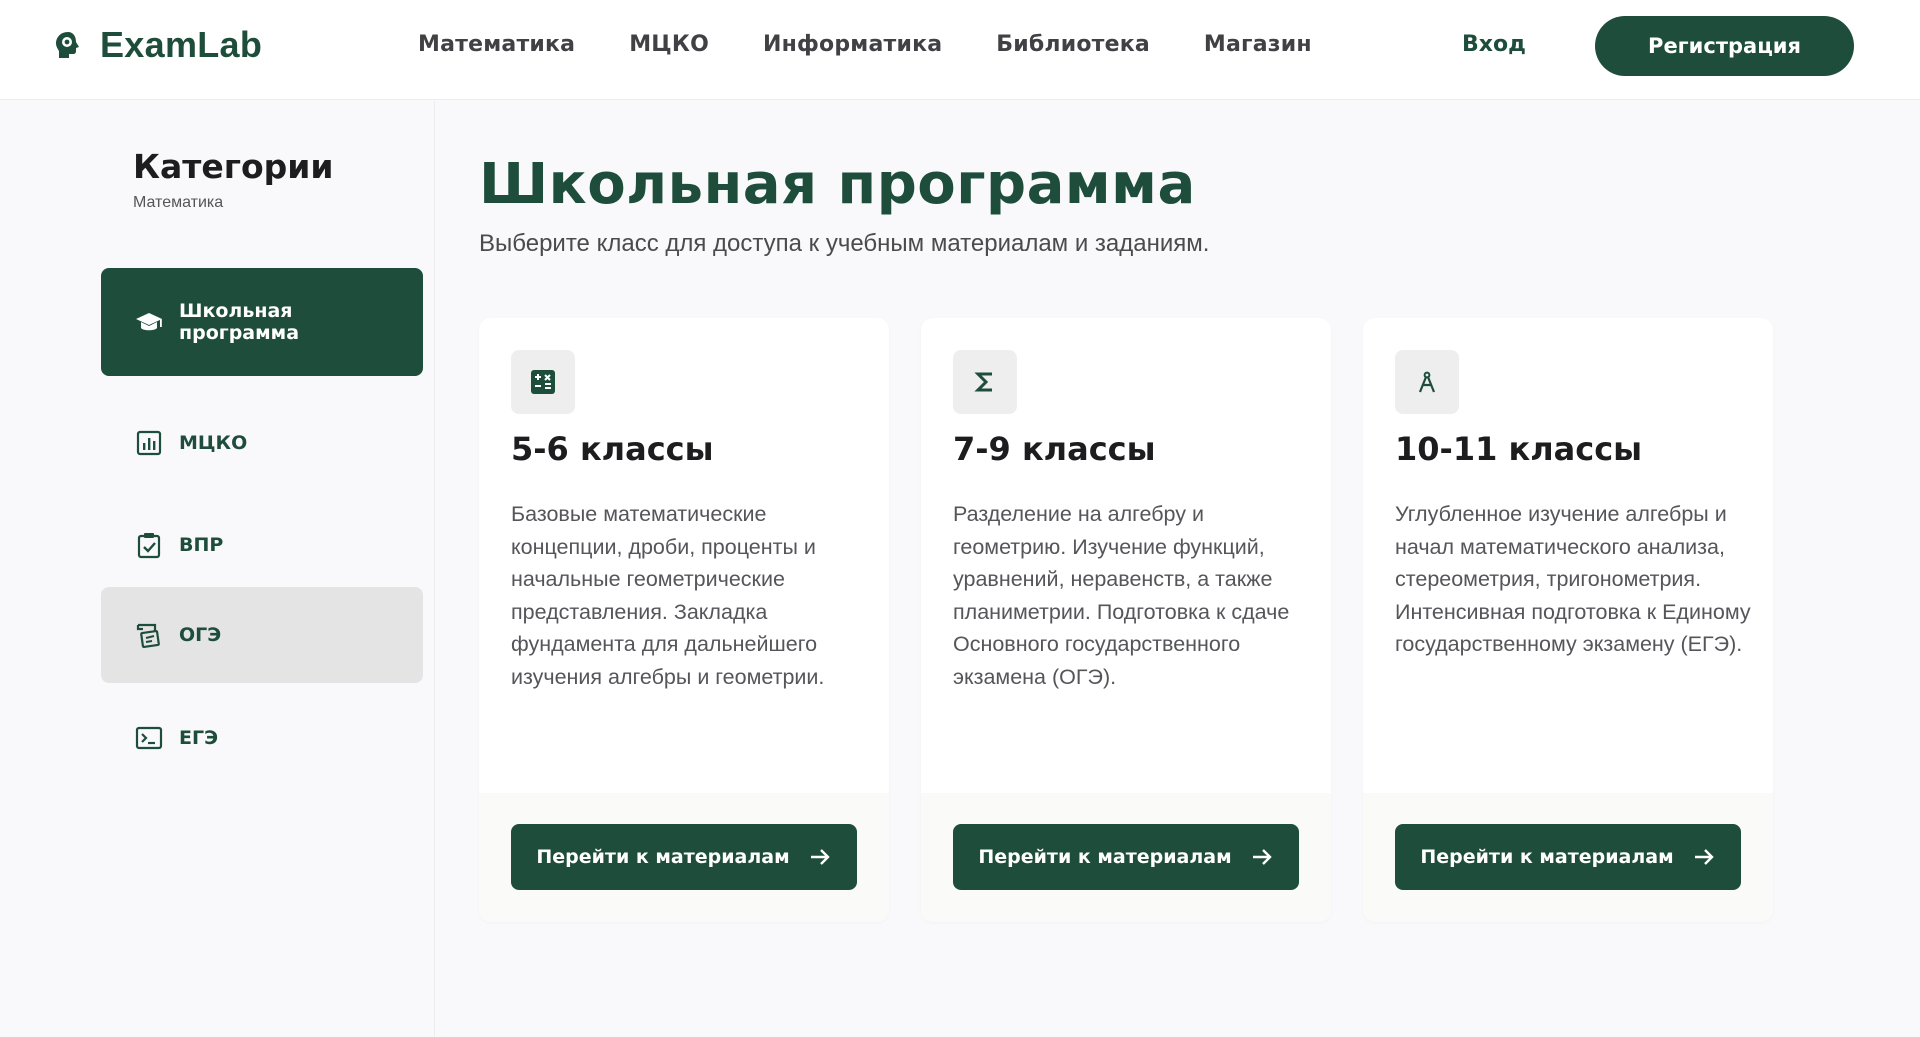 Image resolution: width=1920 pixels, height=1037 pixels. What do you see at coordinates (200, 635) in the screenshot?
I see `sidebar-item-label: ОГЭ` at bounding box center [200, 635].